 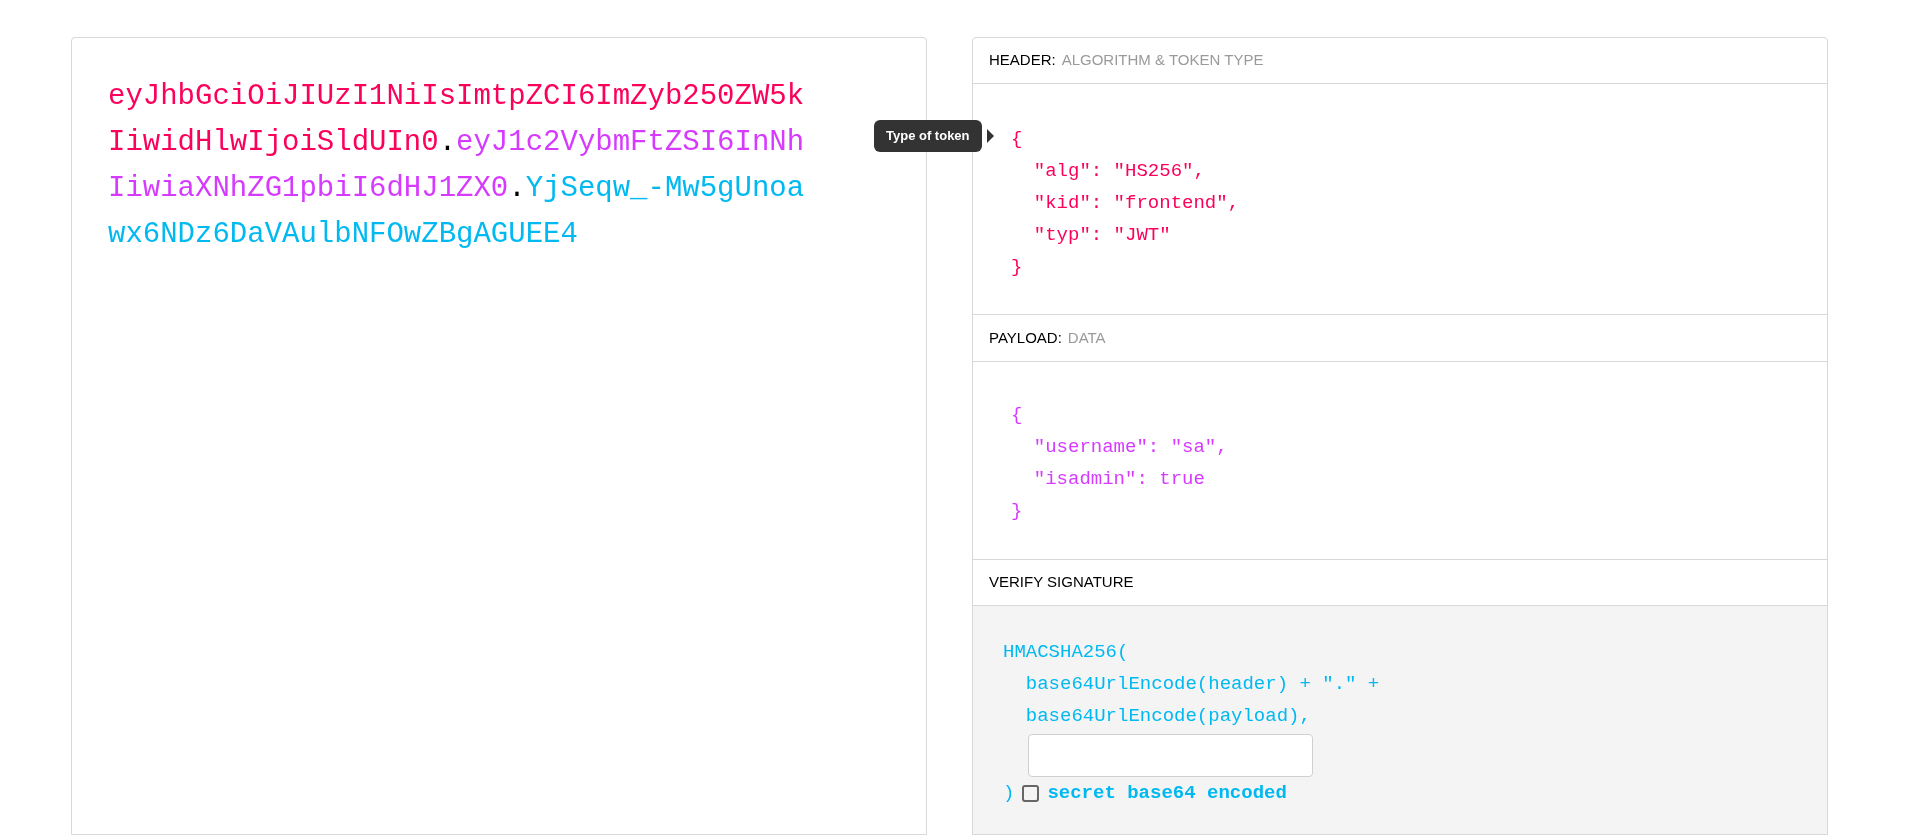 What do you see at coordinates (1066, 652) in the screenshot?
I see `code-line: HMACSHA256(` at bounding box center [1066, 652].